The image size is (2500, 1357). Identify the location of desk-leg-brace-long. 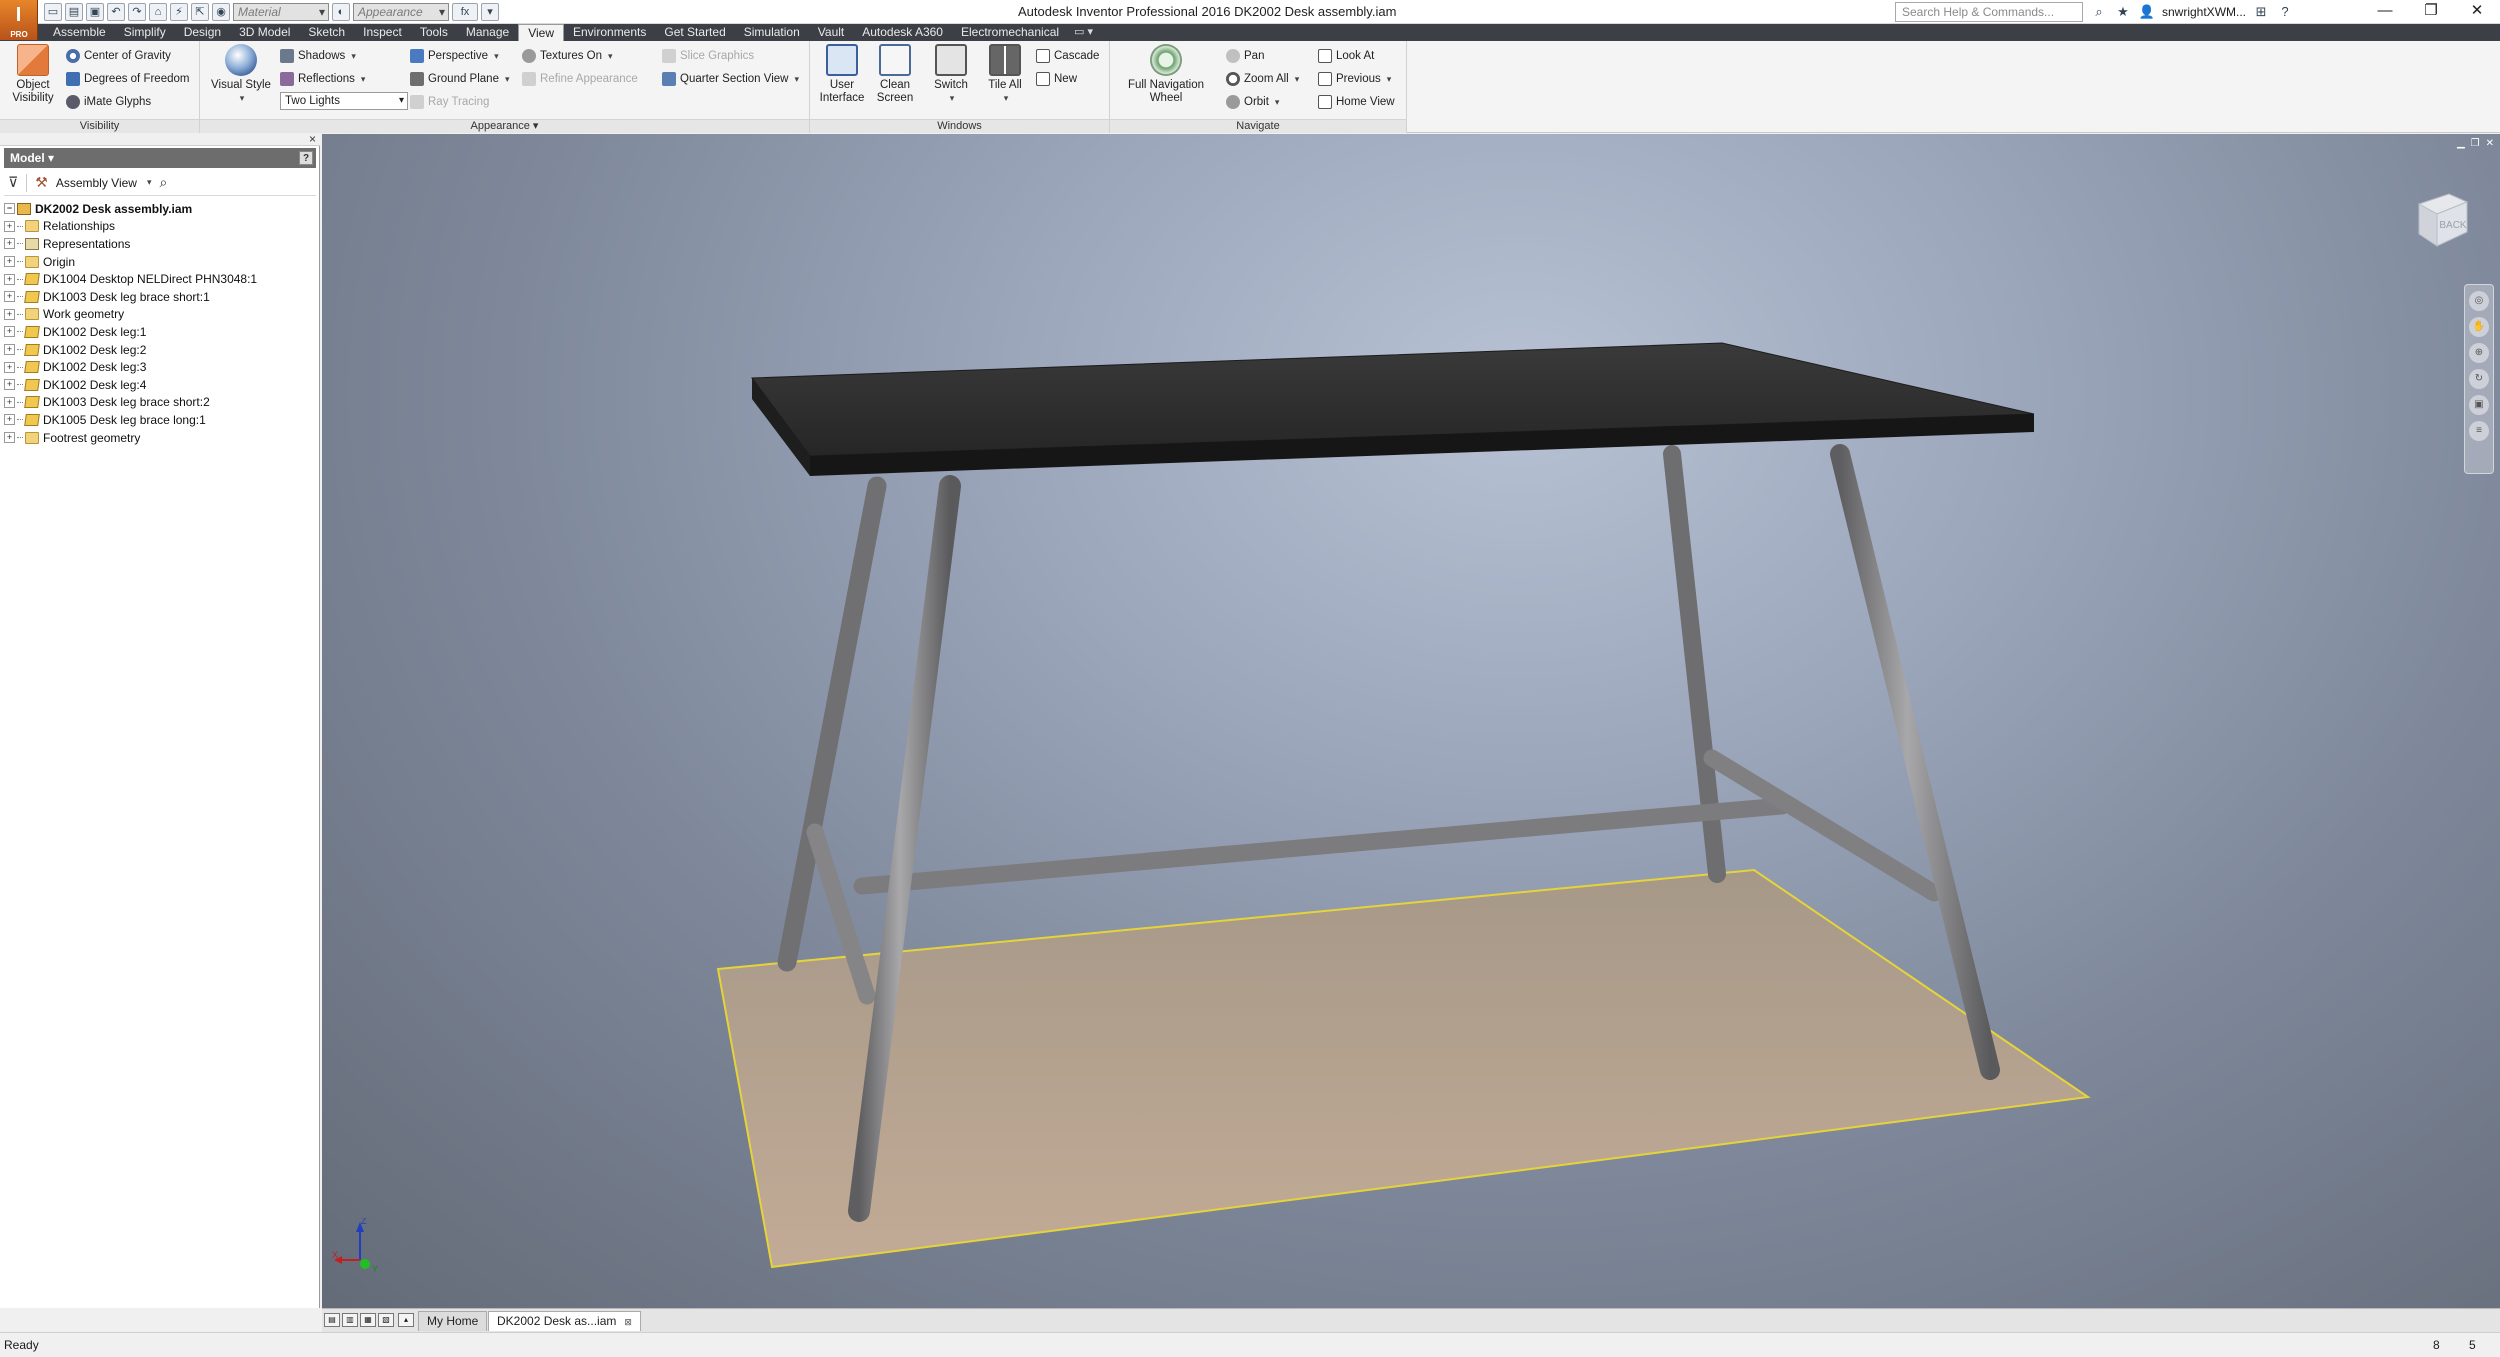
(1322, 846).